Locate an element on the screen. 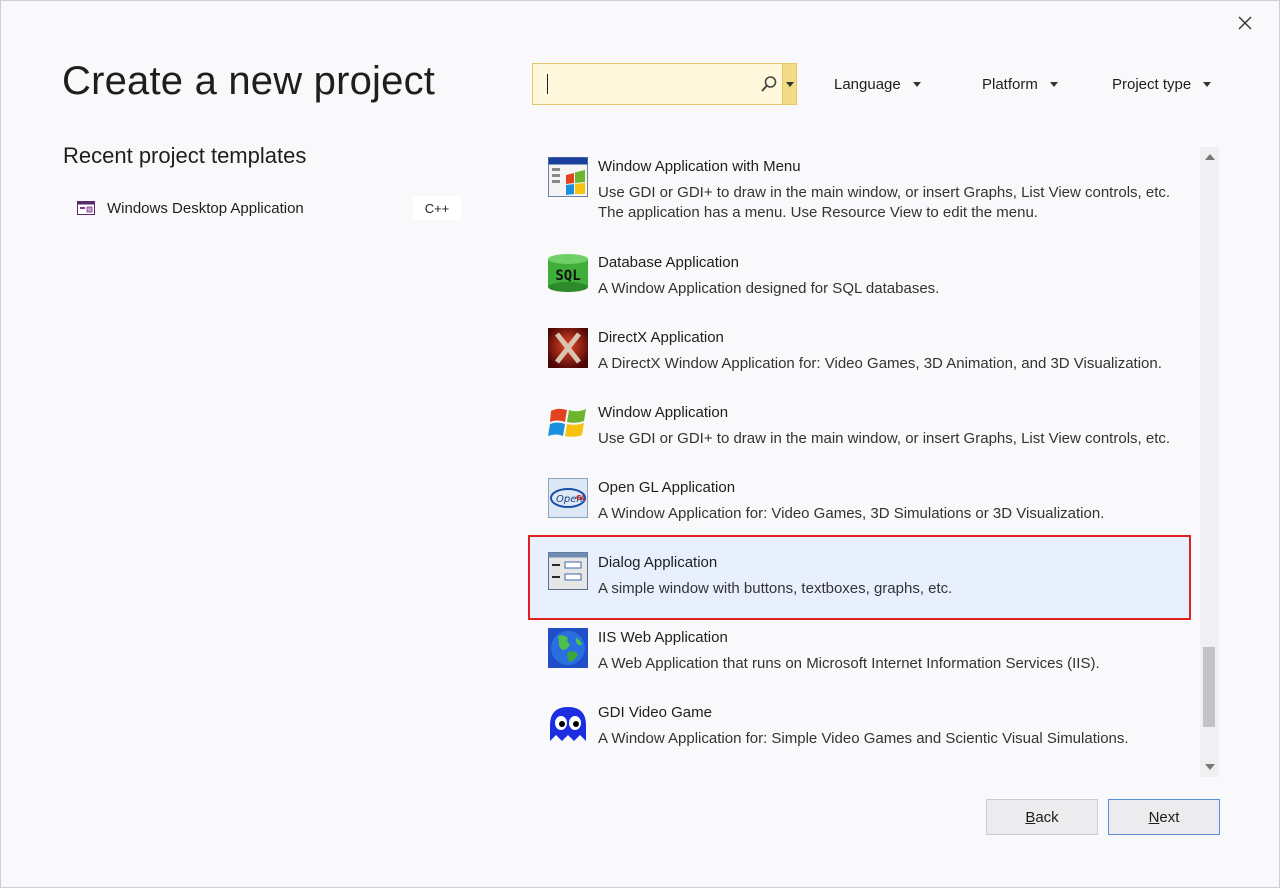  close-button is located at coordinates (1245, 23).